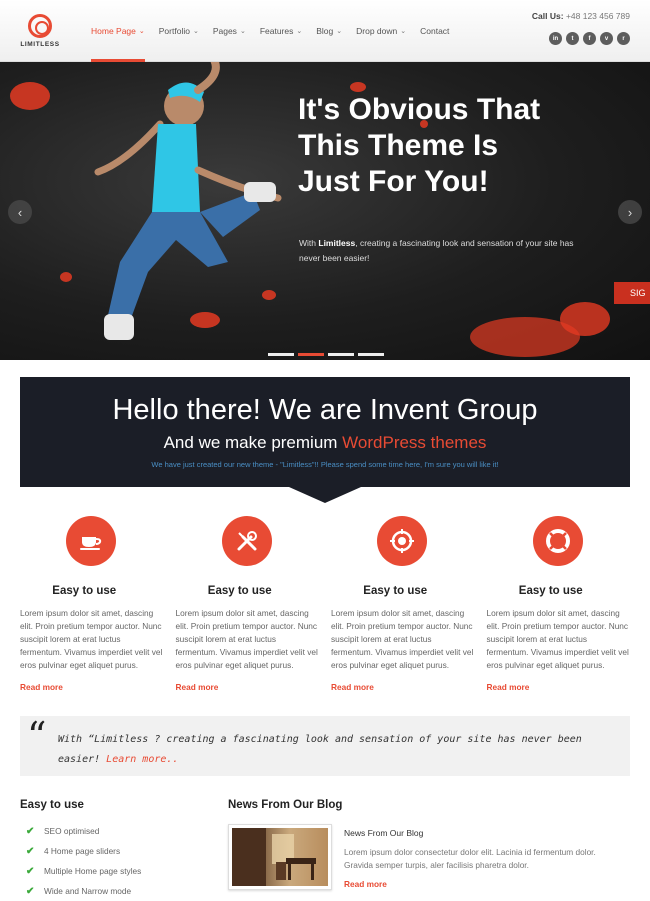  I want to click on twitter-icon: t, so click(572, 38).